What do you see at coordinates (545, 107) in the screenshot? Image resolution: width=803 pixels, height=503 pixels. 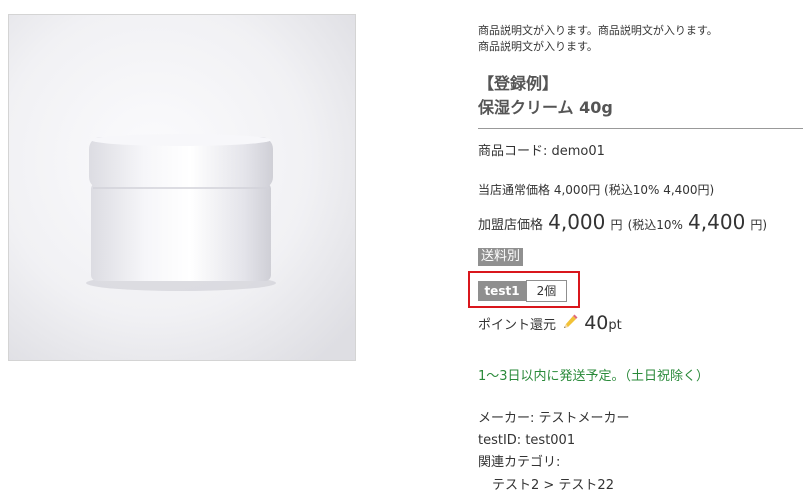 I see `product-title-name: 保湿クリーム 40g` at bounding box center [545, 107].